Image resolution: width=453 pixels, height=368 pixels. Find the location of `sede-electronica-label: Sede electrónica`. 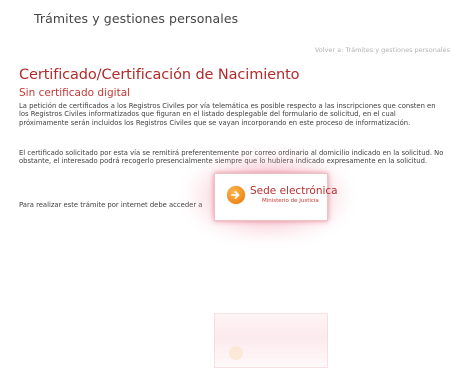

sede-electronica-label: Sede electrónica is located at coordinates (294, 191).